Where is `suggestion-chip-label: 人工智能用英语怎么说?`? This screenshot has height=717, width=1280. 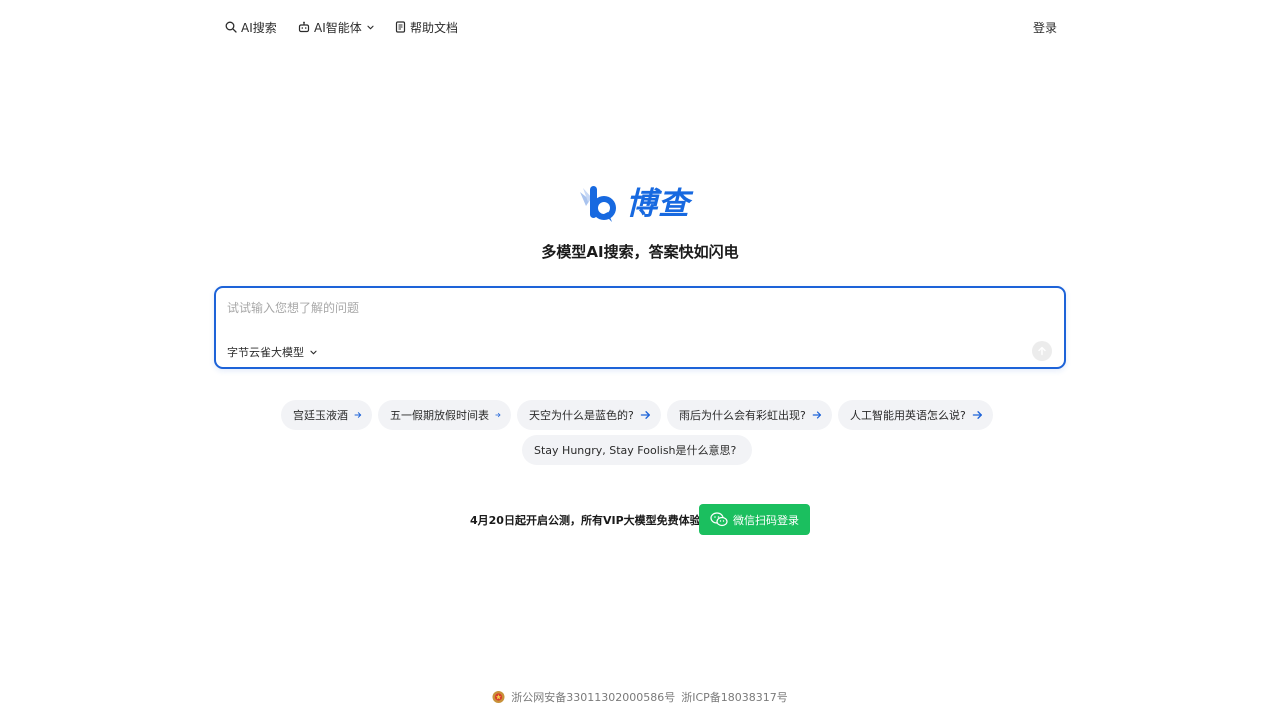 suggestion-chip-label: 人工智能用英语怎么说? is located at coordinates (908, 415).